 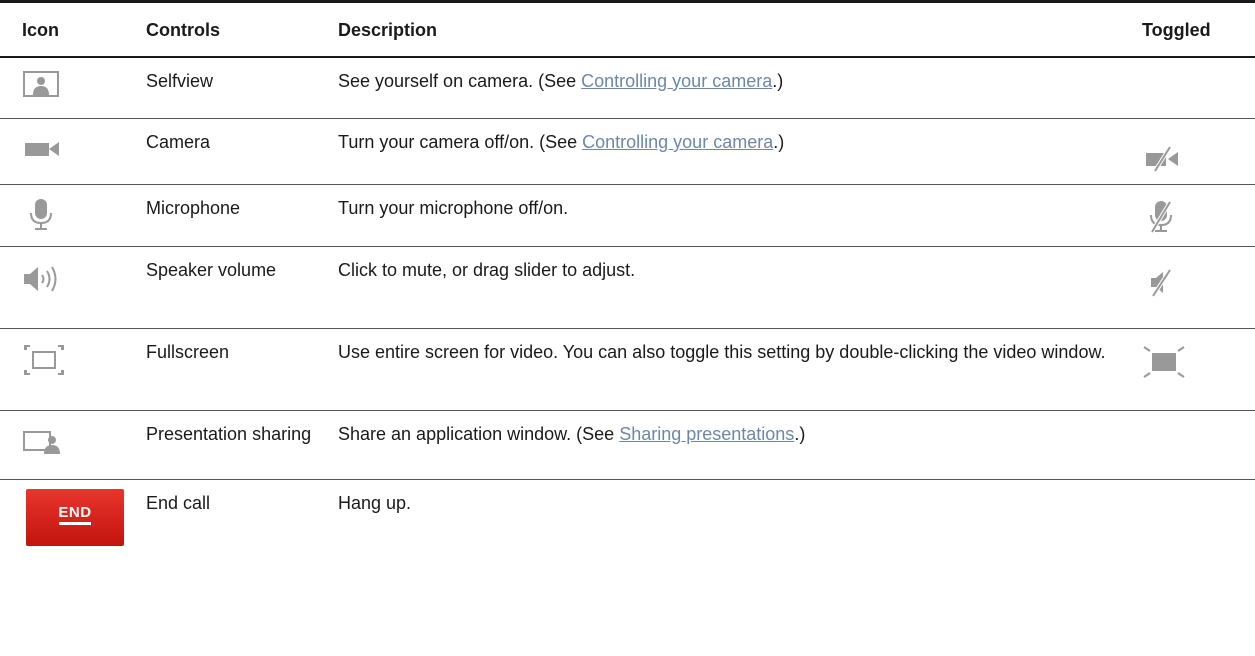 What do you see at coordinates (242, 29) in the screenshot?
I see `header-controls: Controls` at bounding box center [242, 29].